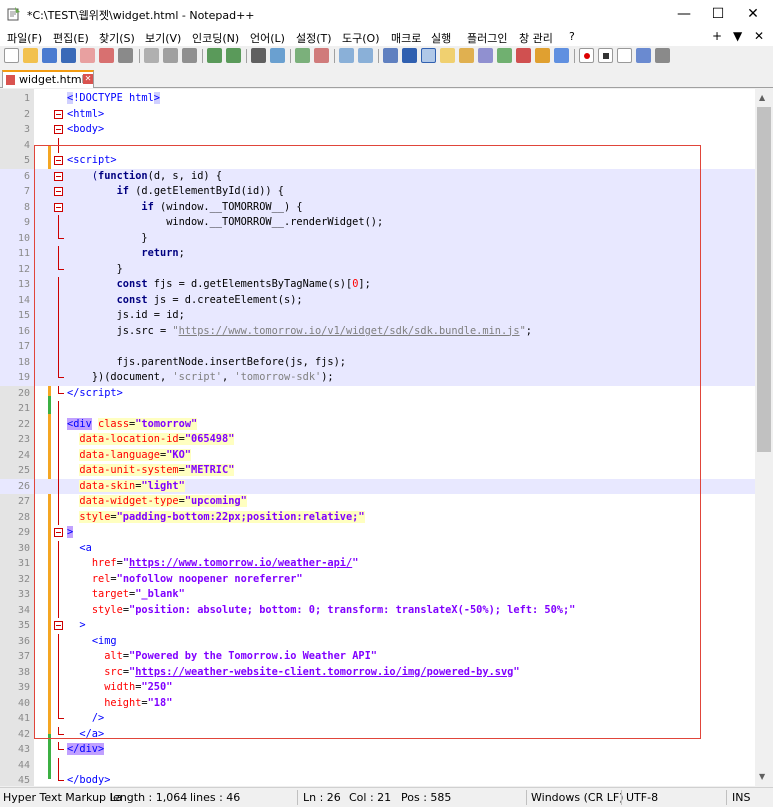 The height and width of the screenshot is (807, 773). Describe the element at coordinates (762, 97) in the screenshot. I see `scroll-up-arrow-icon: ▲` at that location.